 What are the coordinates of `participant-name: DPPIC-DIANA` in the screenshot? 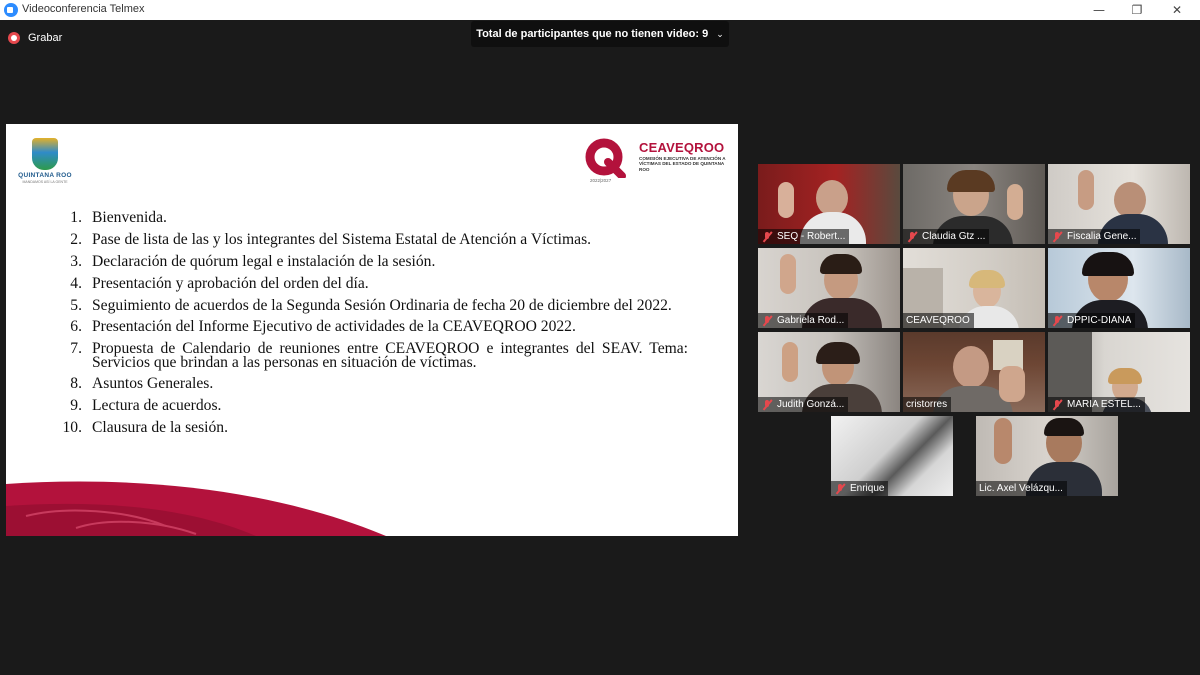 It's located at (1099, 320).